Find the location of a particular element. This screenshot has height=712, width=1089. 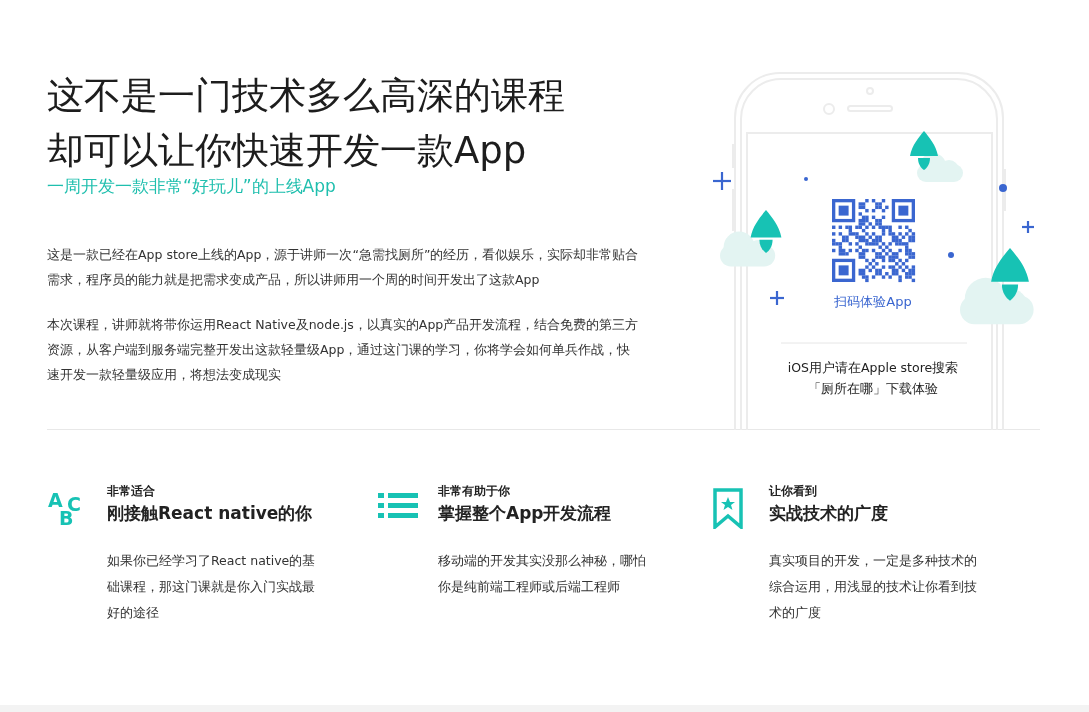

feature-title: 刚接触React native的你 is located at coordinates (210, 513).